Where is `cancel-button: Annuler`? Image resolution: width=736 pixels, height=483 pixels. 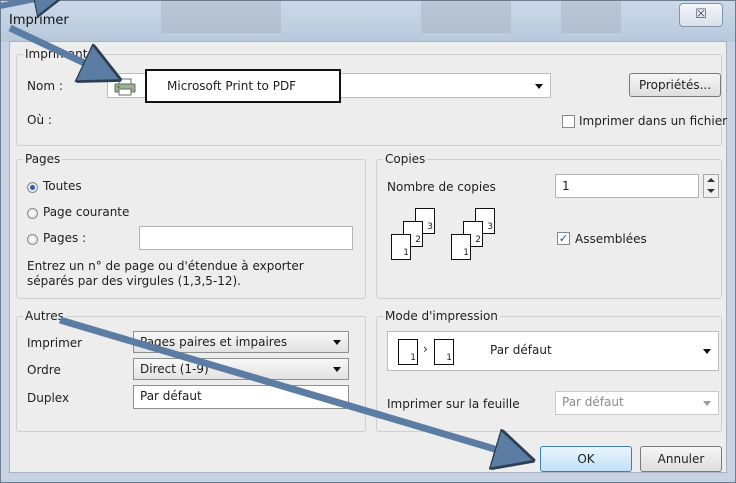 cancel-button: Annuler is located at coordinates (681, 459).